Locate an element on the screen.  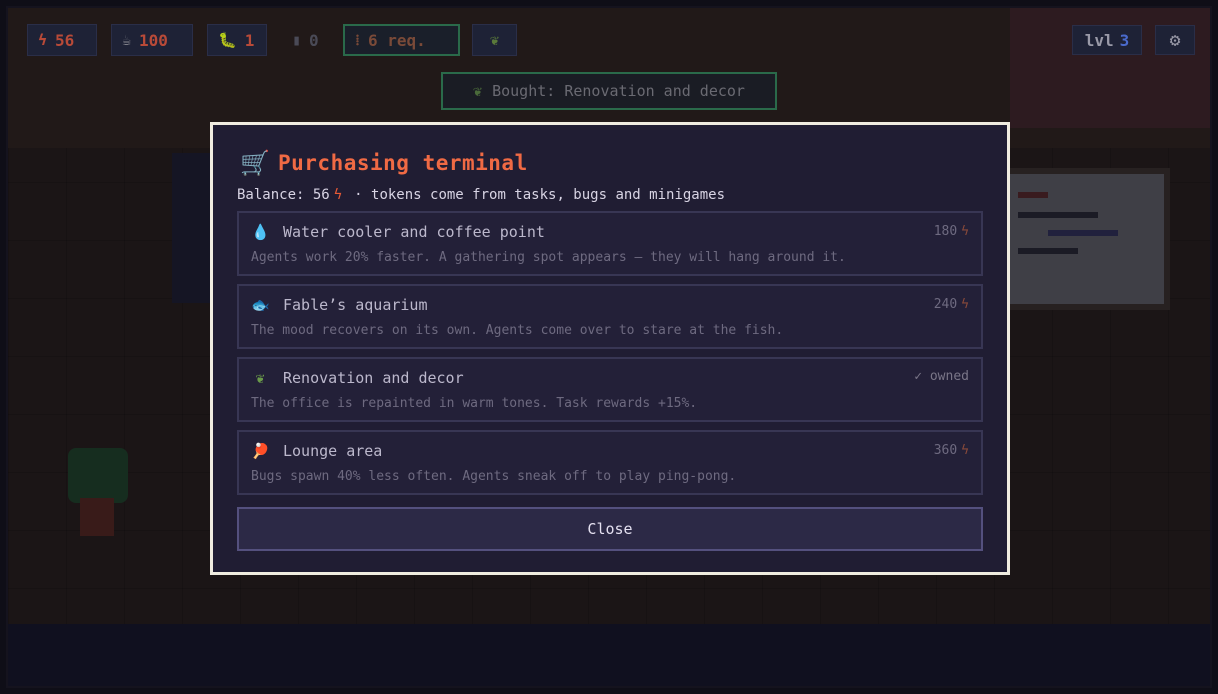
item-price: 360 ϟ is located at coordinates (951, 450).